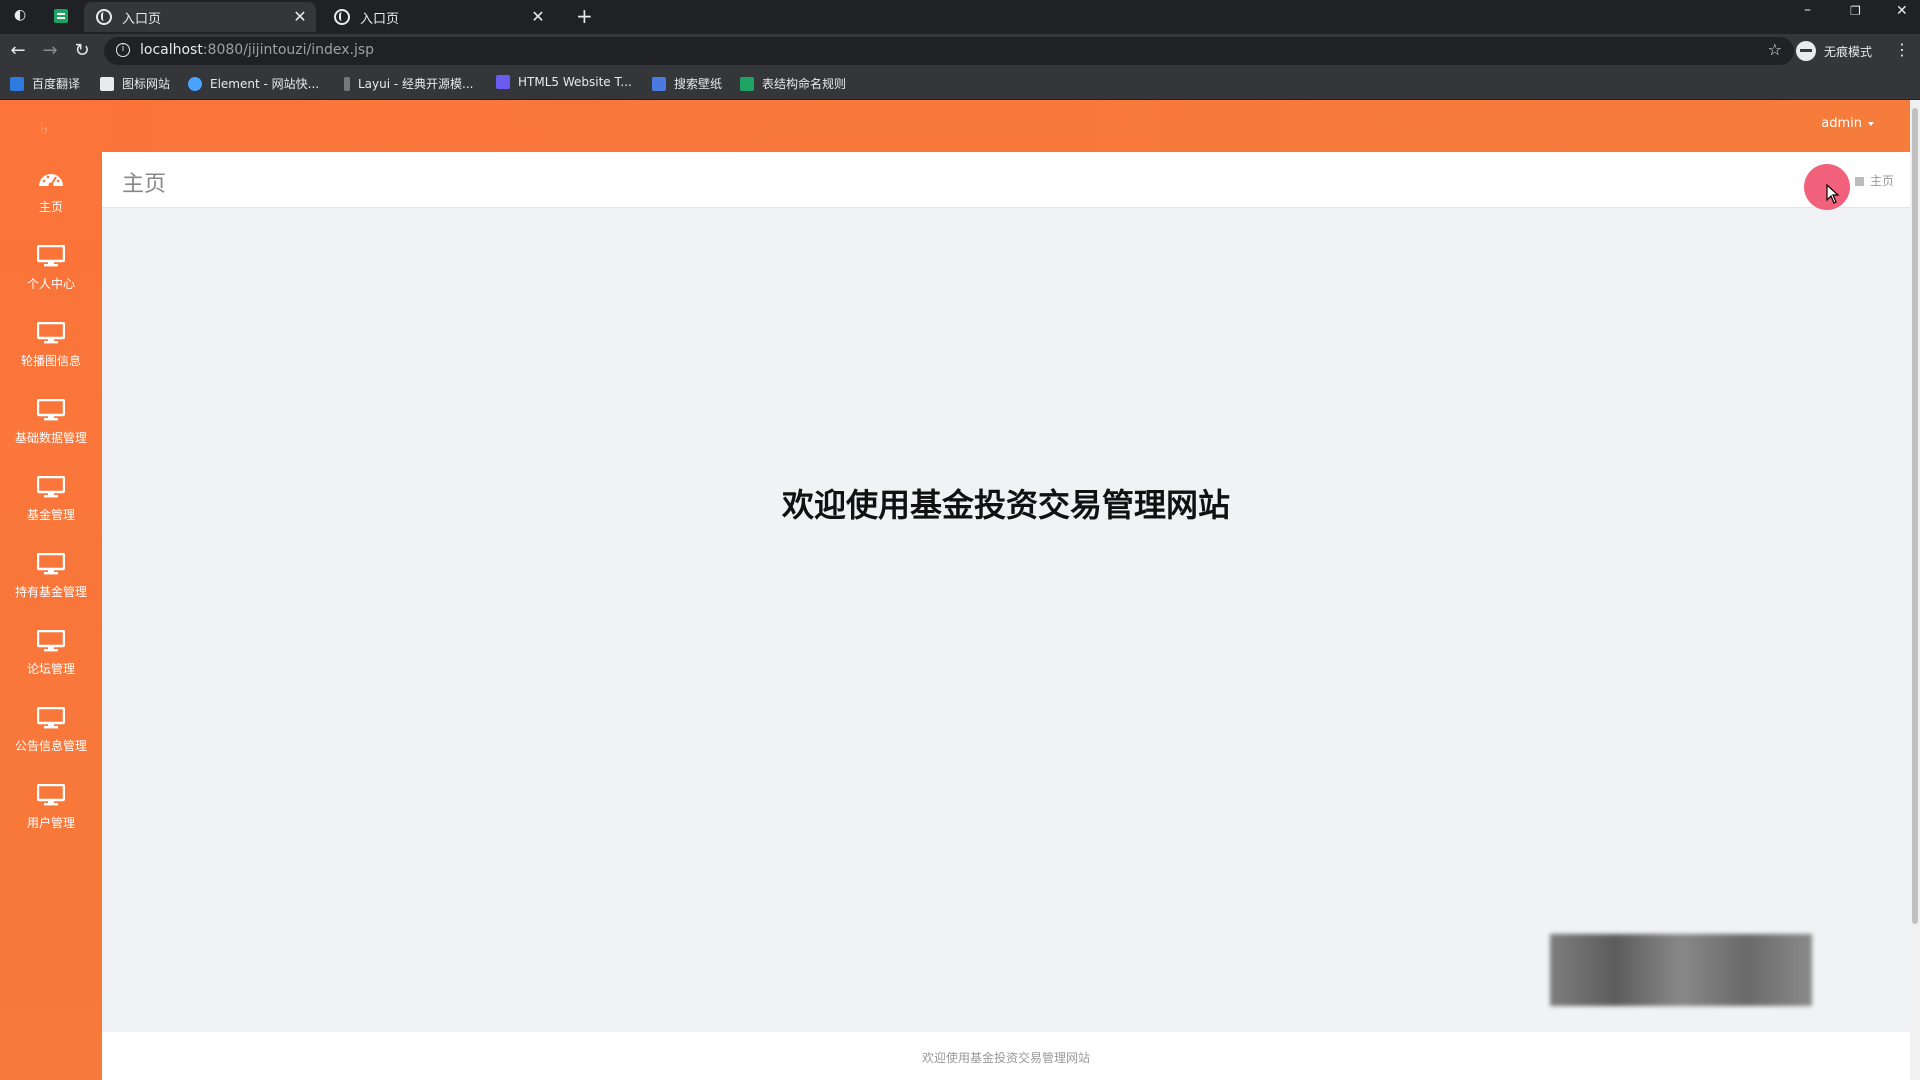 This screenshot has width=1920, height=1080. What do you see at coordinates (20, 15) in the screenshot?
I see `chrome-menu-icon: ◐` at bounding box center [20, 15].